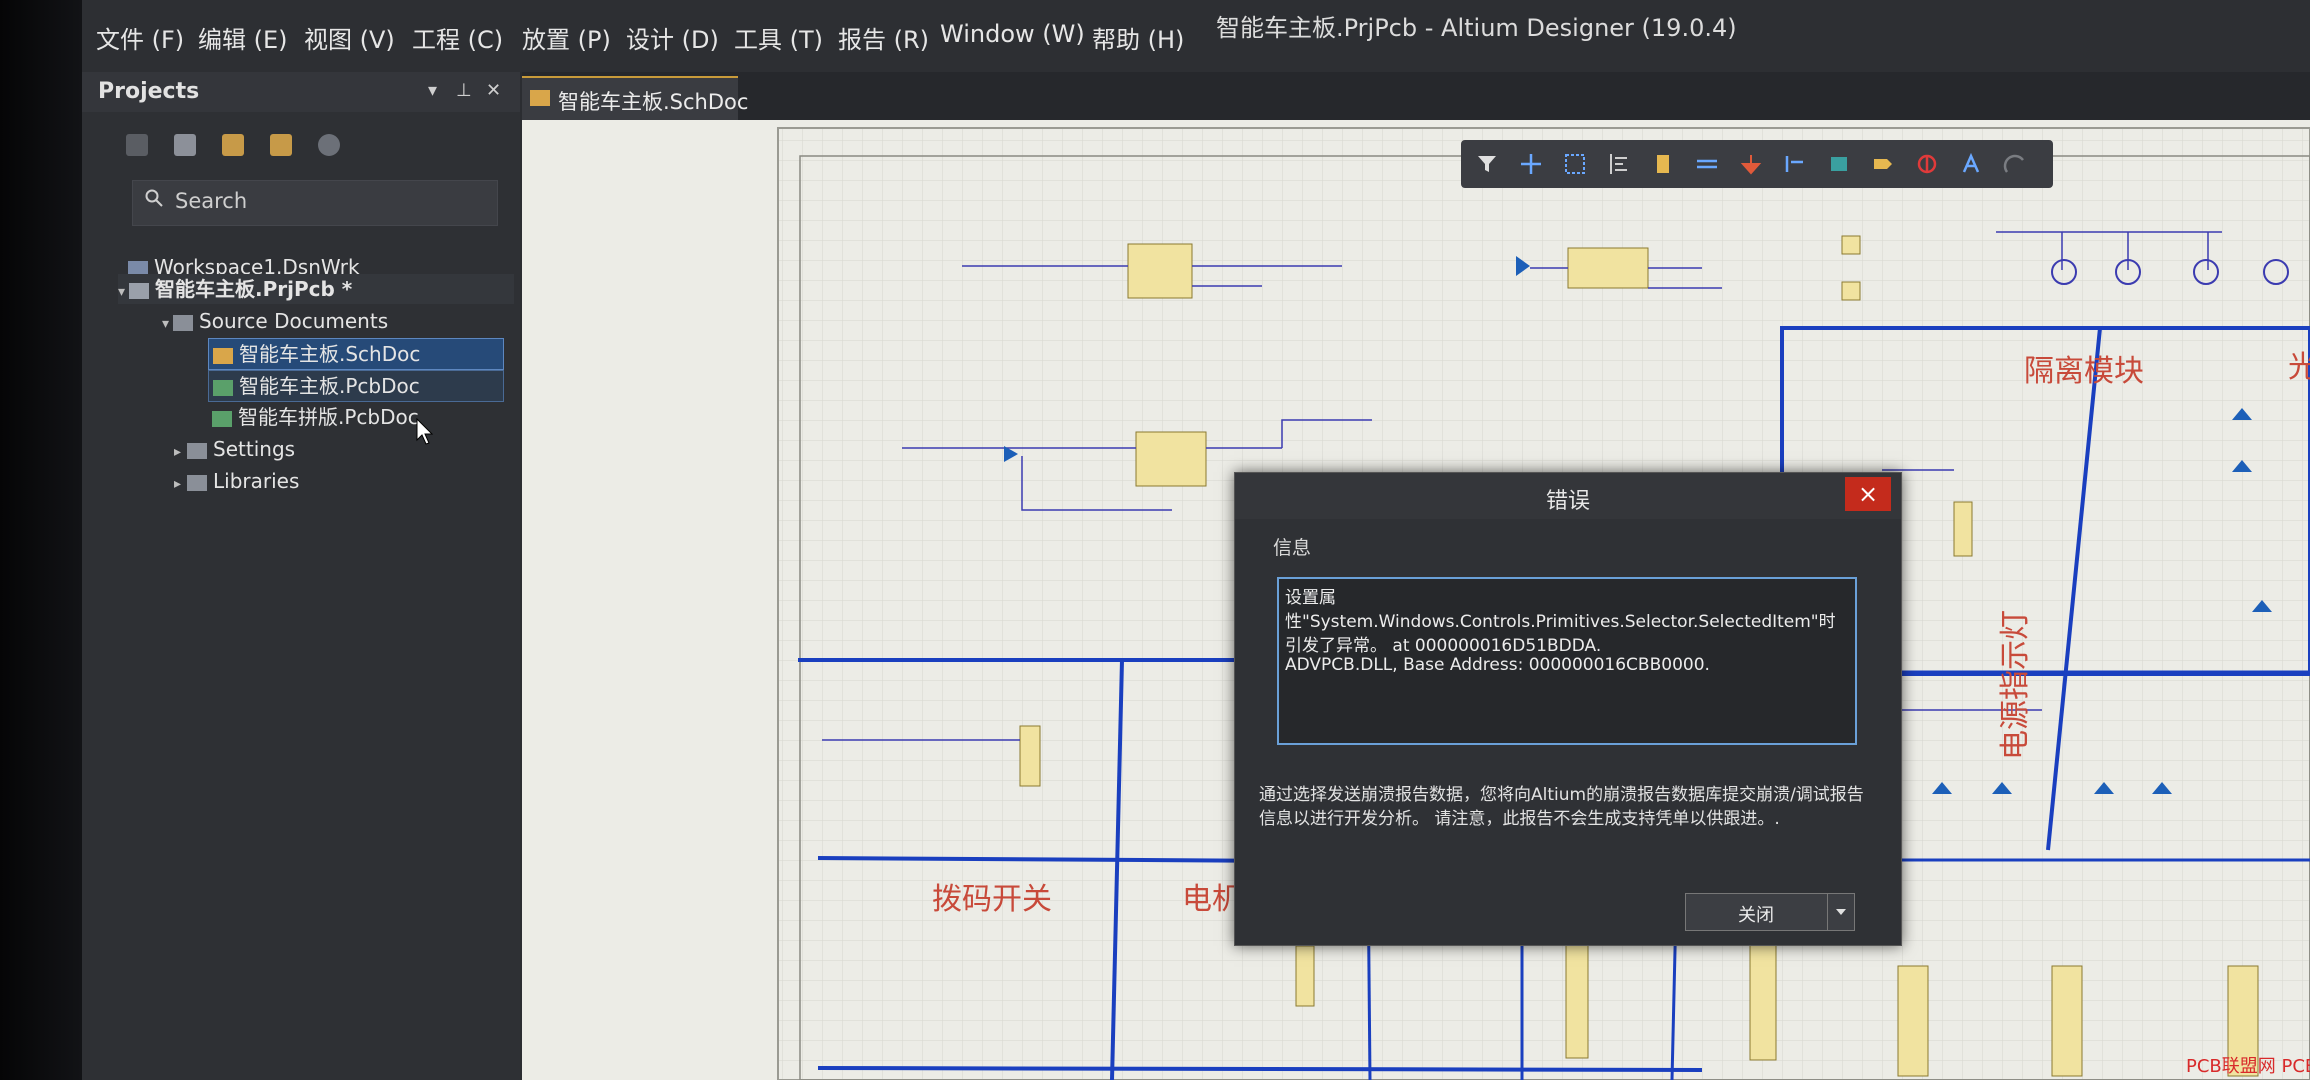 The height and width of the screenshot is (1080, 2310). Describe the element at coordinates (2084, 371) in the screenshot. I see `region-label-isolation: 隔离模块` at that location.